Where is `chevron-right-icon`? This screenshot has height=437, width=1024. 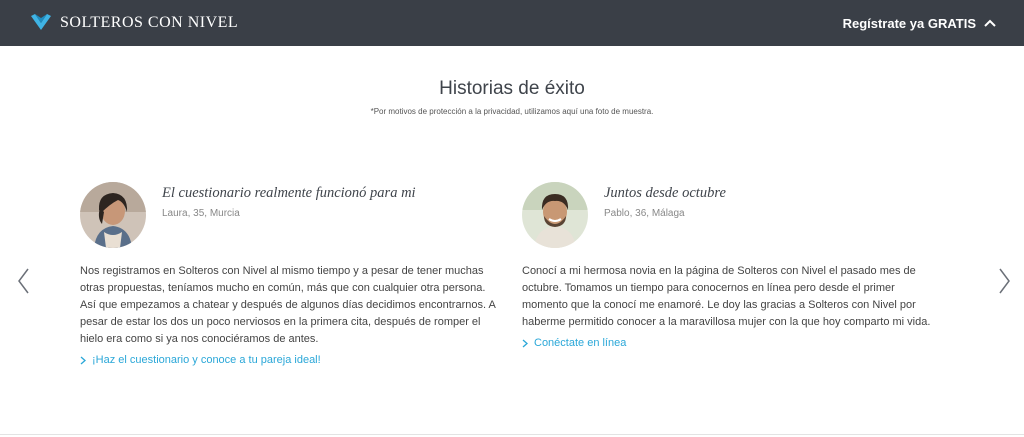
chevron-right-icon is located at coordinates (1004, 281).